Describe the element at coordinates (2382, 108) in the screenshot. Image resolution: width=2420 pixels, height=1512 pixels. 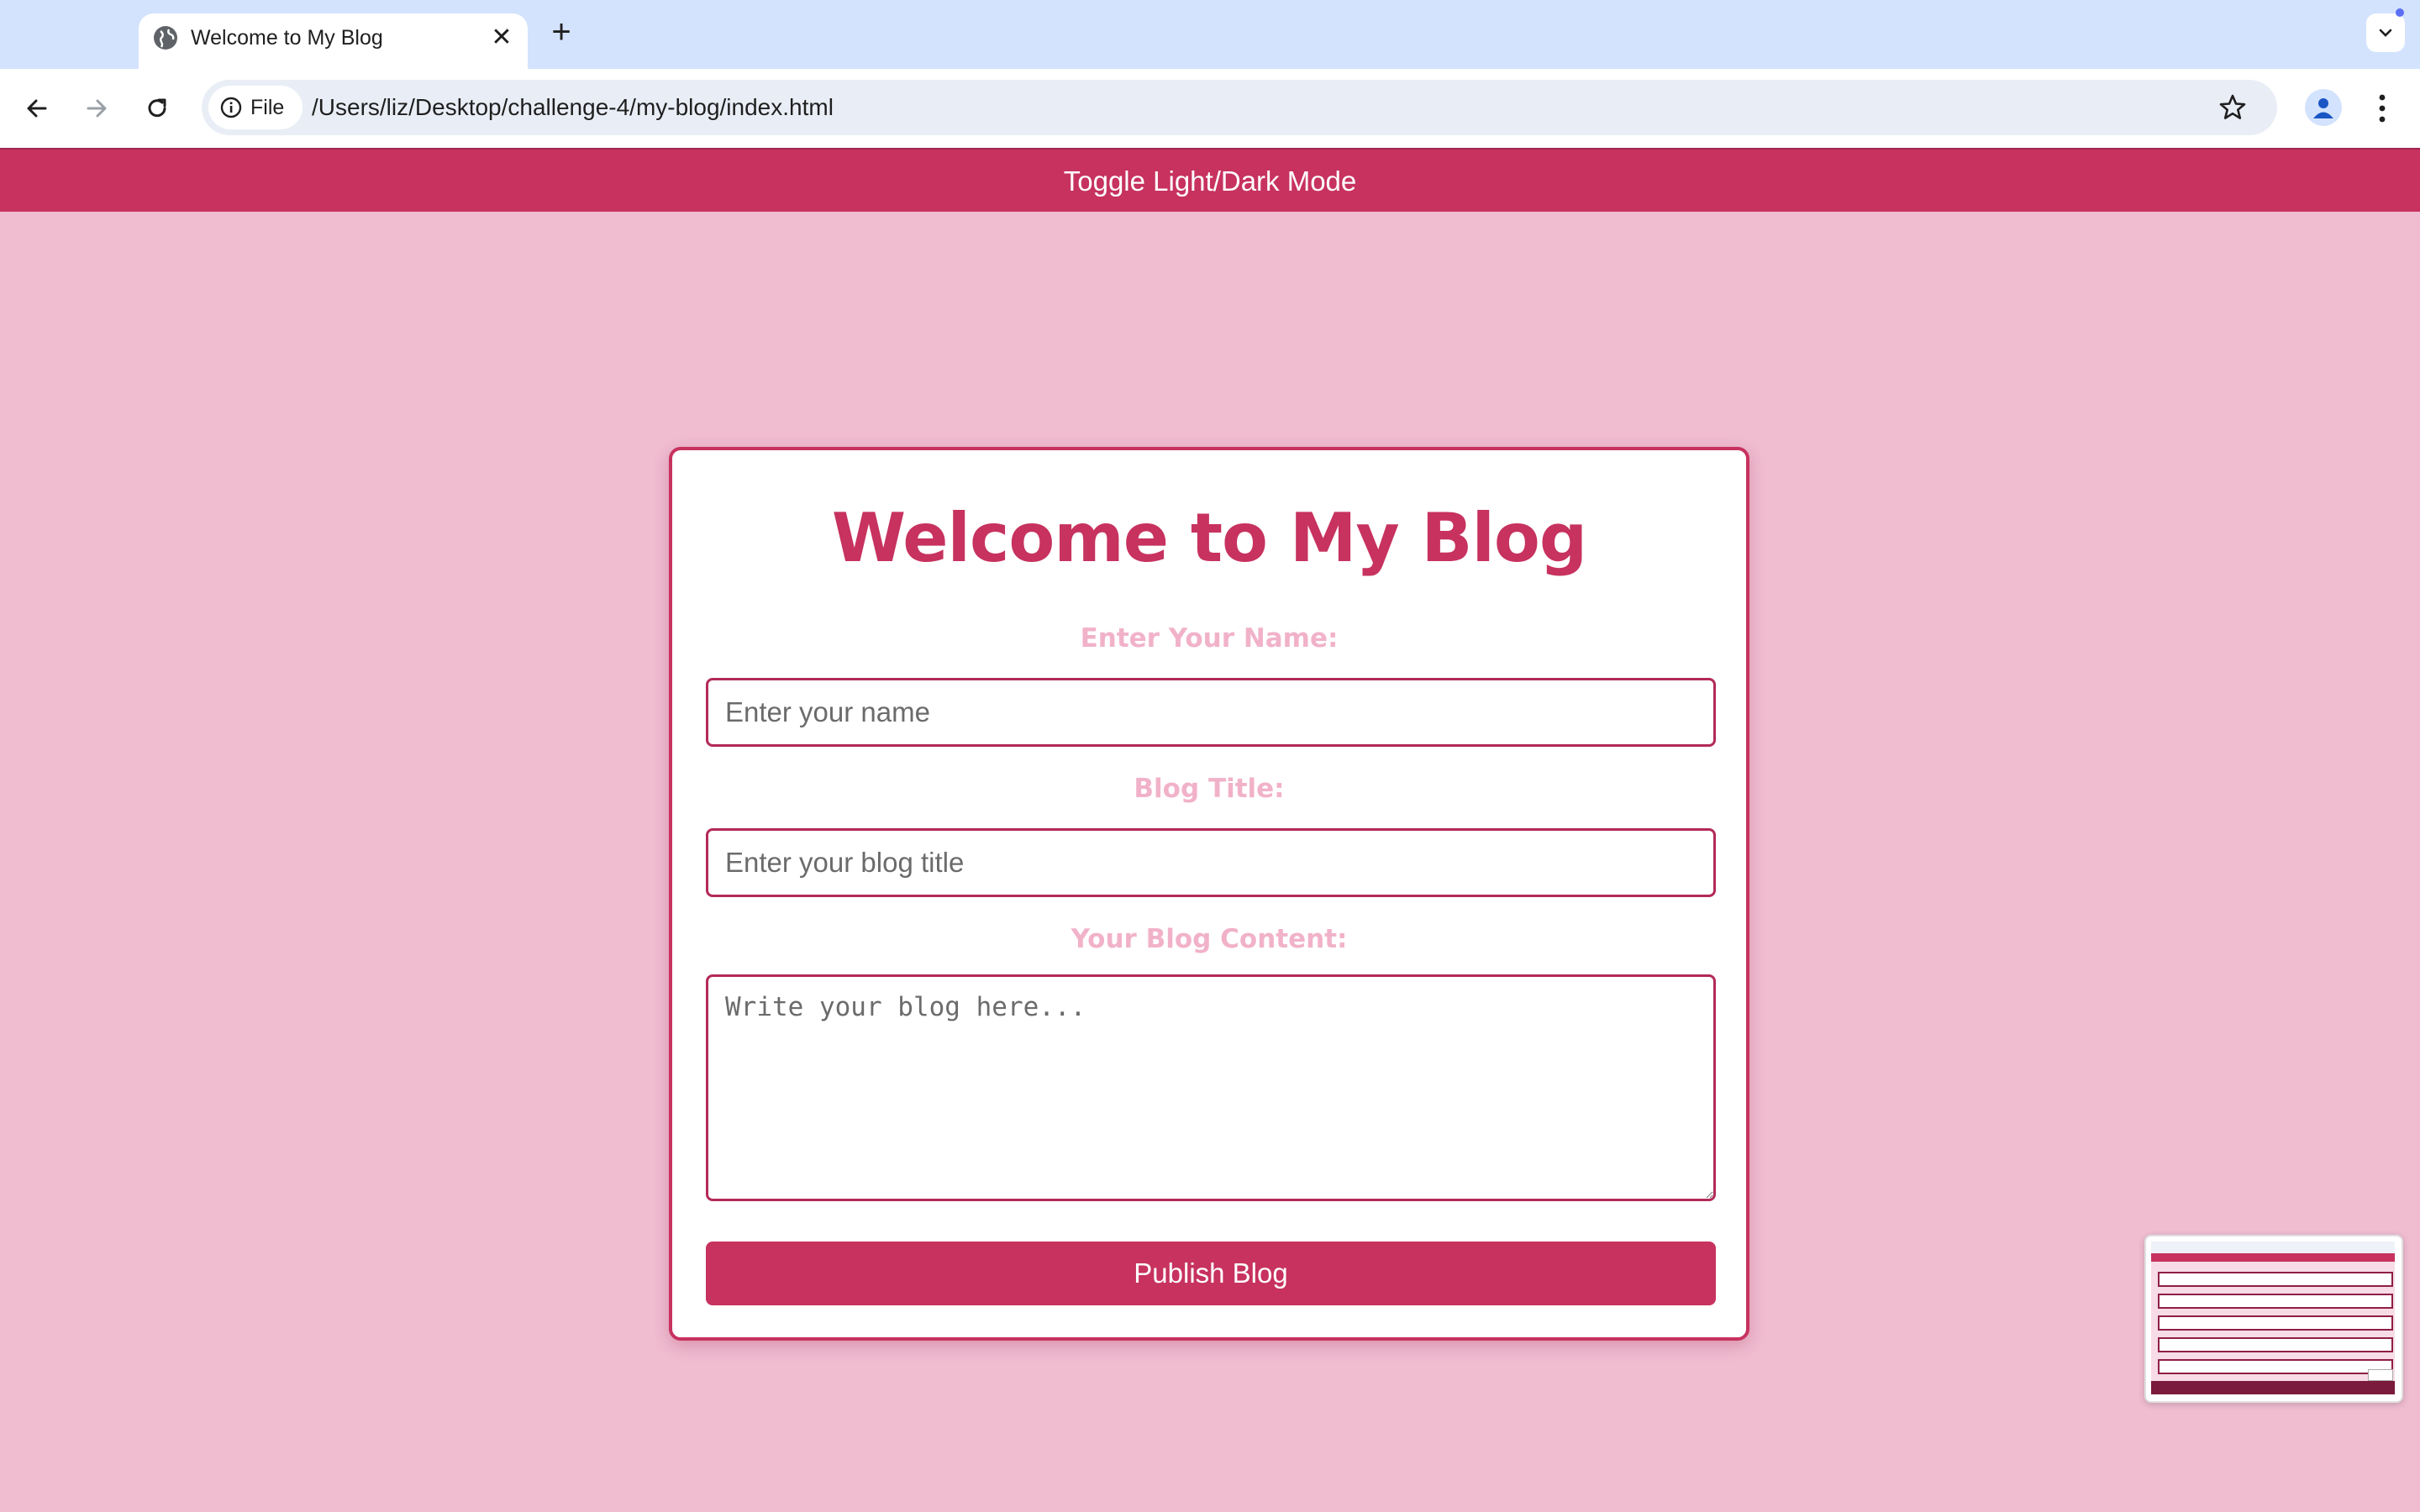
I see `kebab-menu-icon` at that location.